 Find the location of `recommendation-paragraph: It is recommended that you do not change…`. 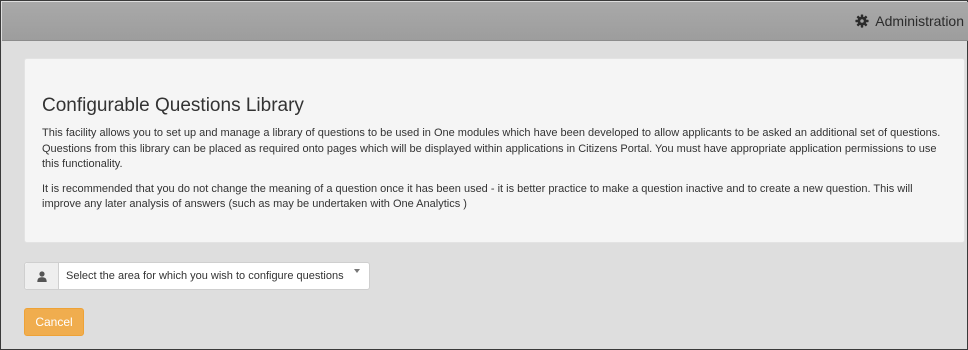

recommendation-paragraph: It is recommended that you do not change… is located at coordinates (477, 196).